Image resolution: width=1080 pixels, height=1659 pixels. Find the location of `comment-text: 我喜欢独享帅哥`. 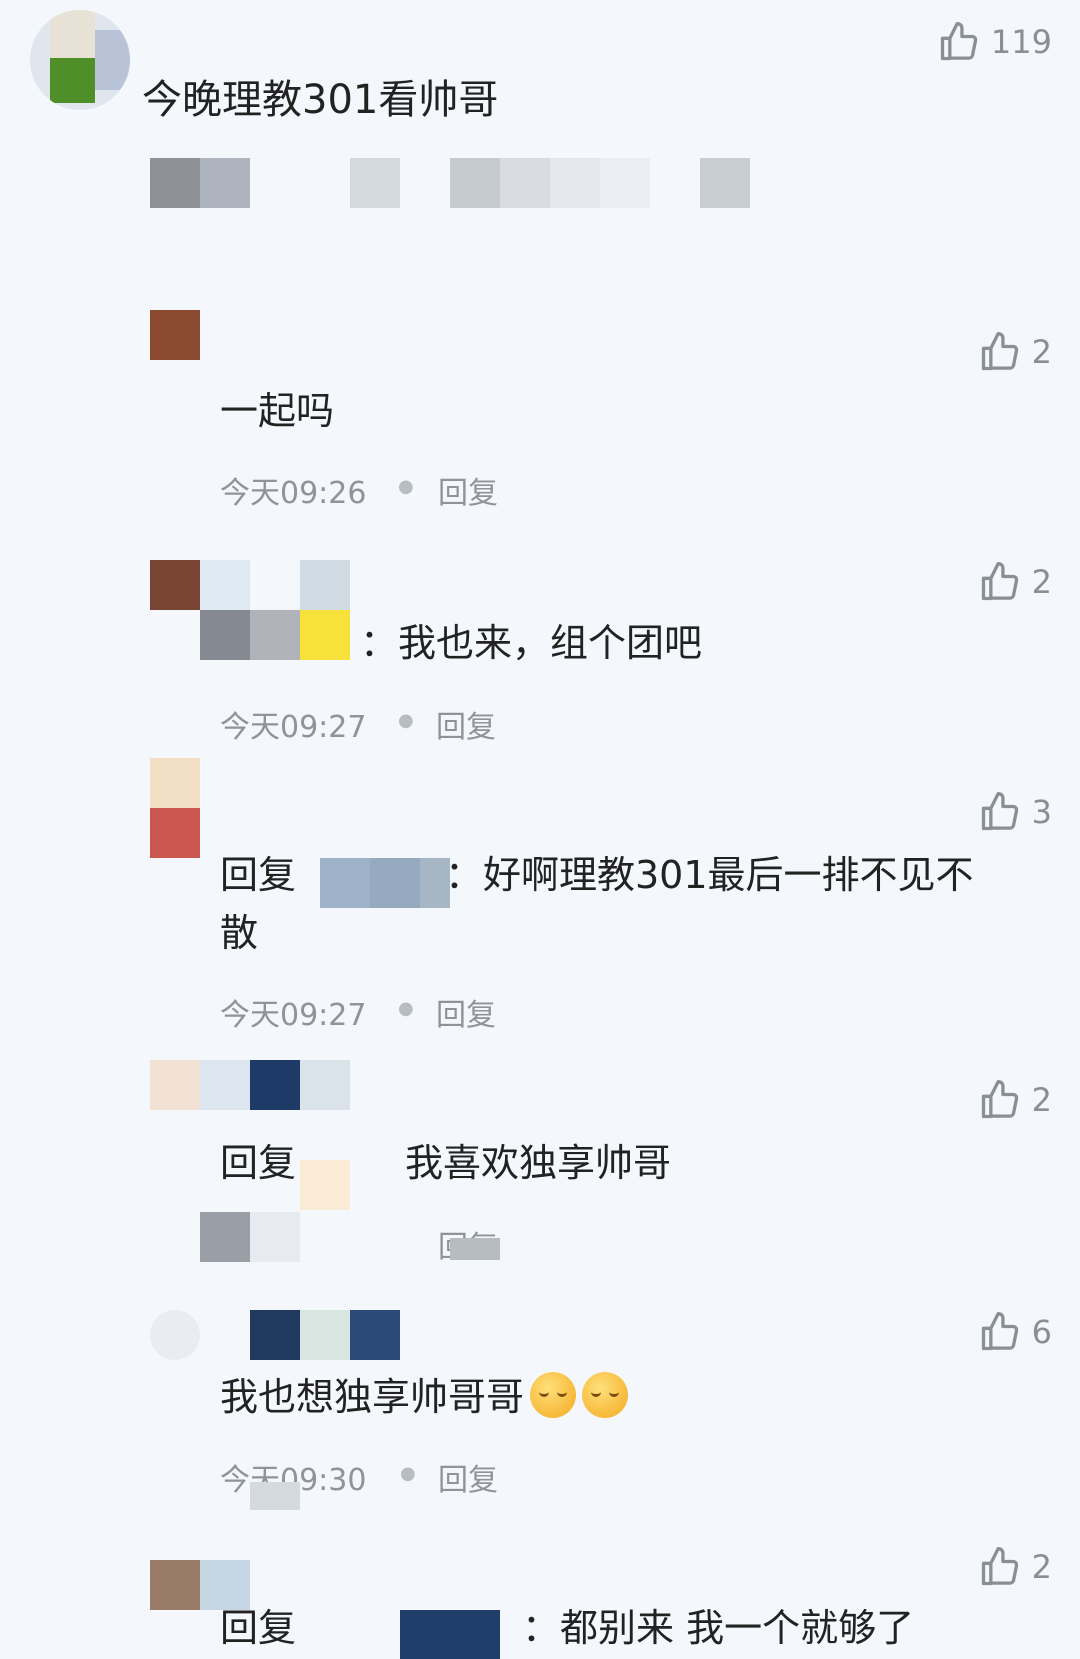

comment-text: 我喜欢独享帅哥 is located at coordinates (538, 1163).